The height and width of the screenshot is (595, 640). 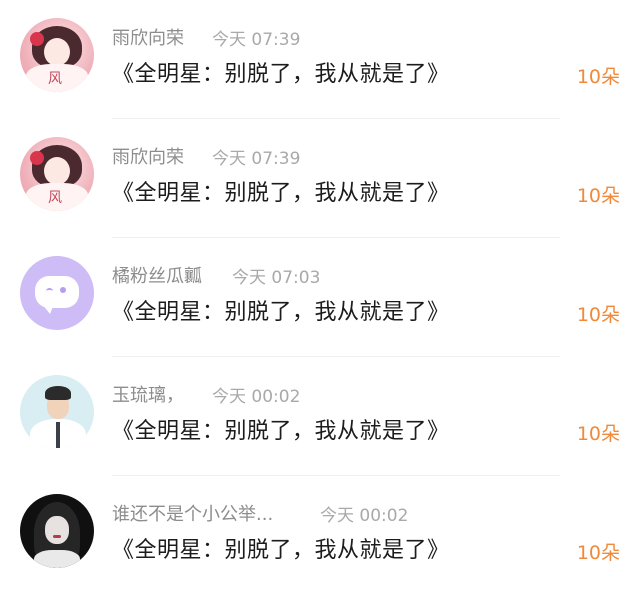 What do you see at coordinates (276, 278) in the screenshot?
I see `timestamp: 今天 07:03` at bounding box center [276, 278].